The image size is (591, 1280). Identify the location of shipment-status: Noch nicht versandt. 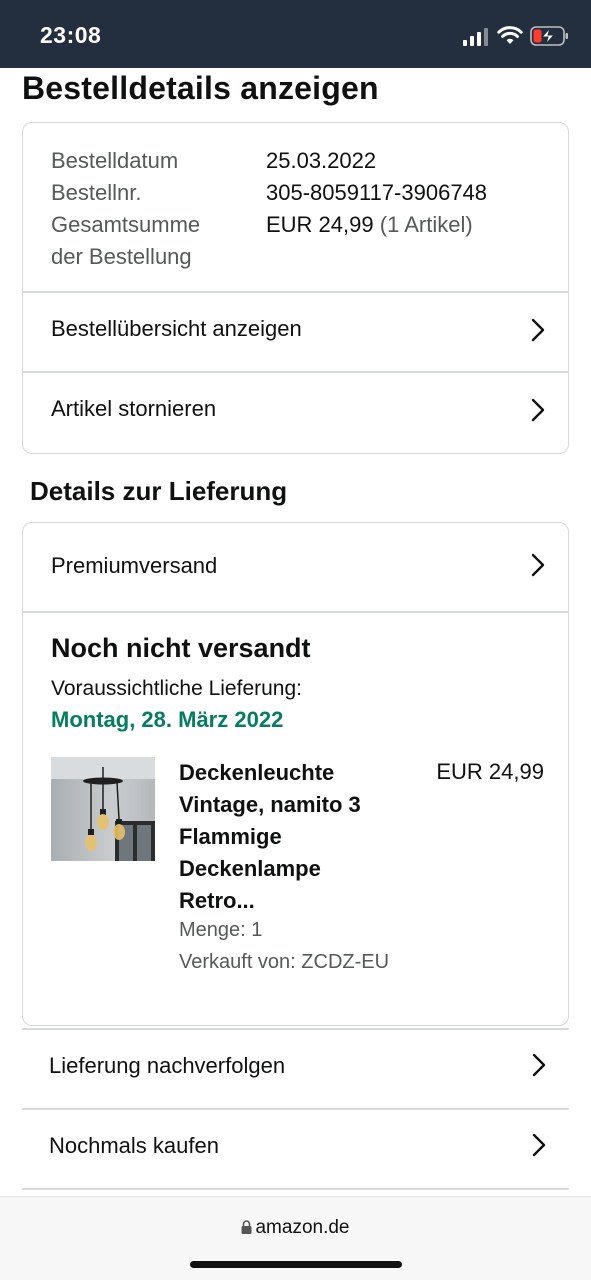
(181, 648).